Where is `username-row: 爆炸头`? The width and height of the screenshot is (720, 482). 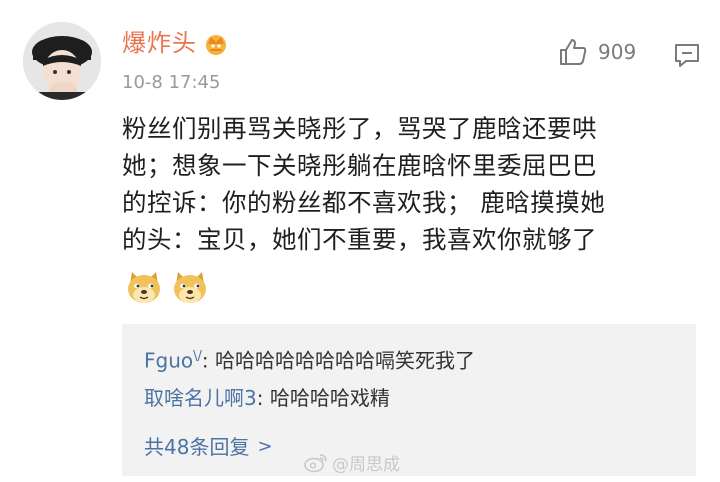
username-row: 爆炸头 is located at coordinates (175, 43).